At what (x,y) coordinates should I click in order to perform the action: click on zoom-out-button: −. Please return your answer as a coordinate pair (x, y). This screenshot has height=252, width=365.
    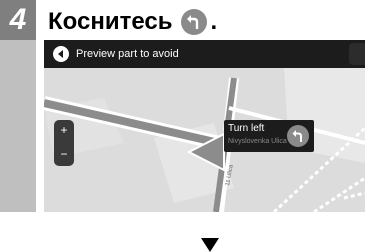
    Looking at the image, I should click on (64, 154).